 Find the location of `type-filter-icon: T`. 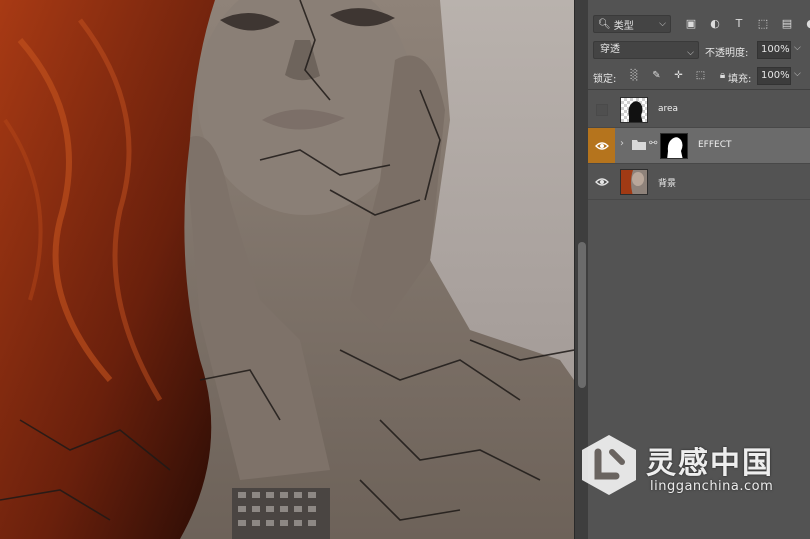

type-filter-icon: T is located at coordinates (739, 23).